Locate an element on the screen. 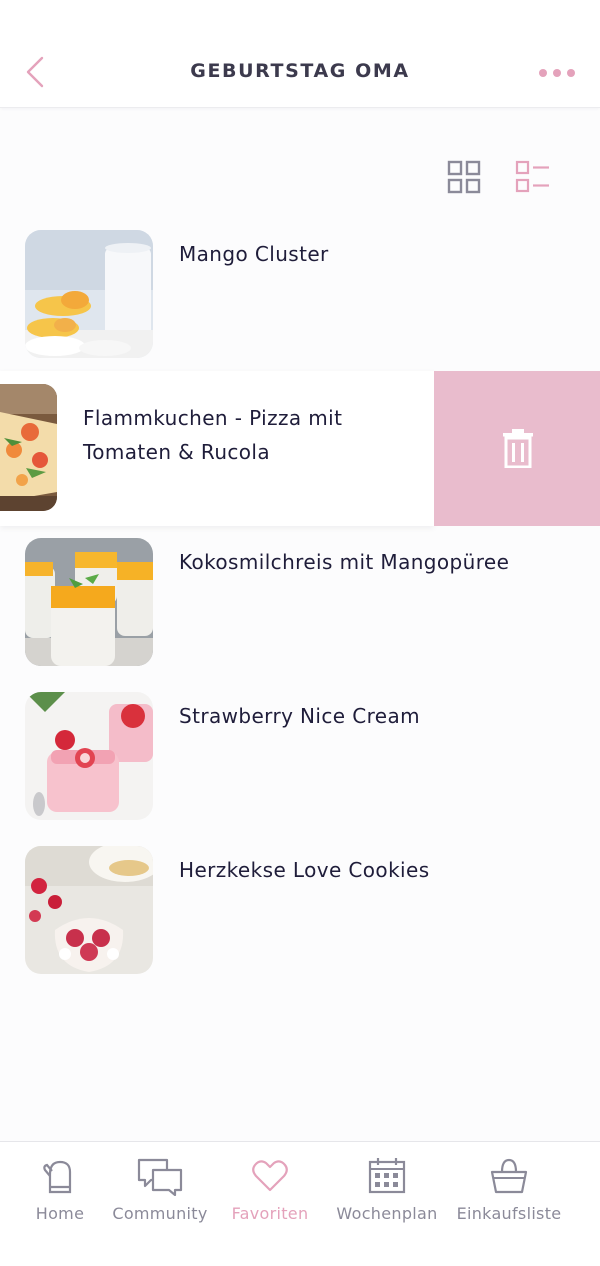  basket-icon is located at coordinates (509, 1176).